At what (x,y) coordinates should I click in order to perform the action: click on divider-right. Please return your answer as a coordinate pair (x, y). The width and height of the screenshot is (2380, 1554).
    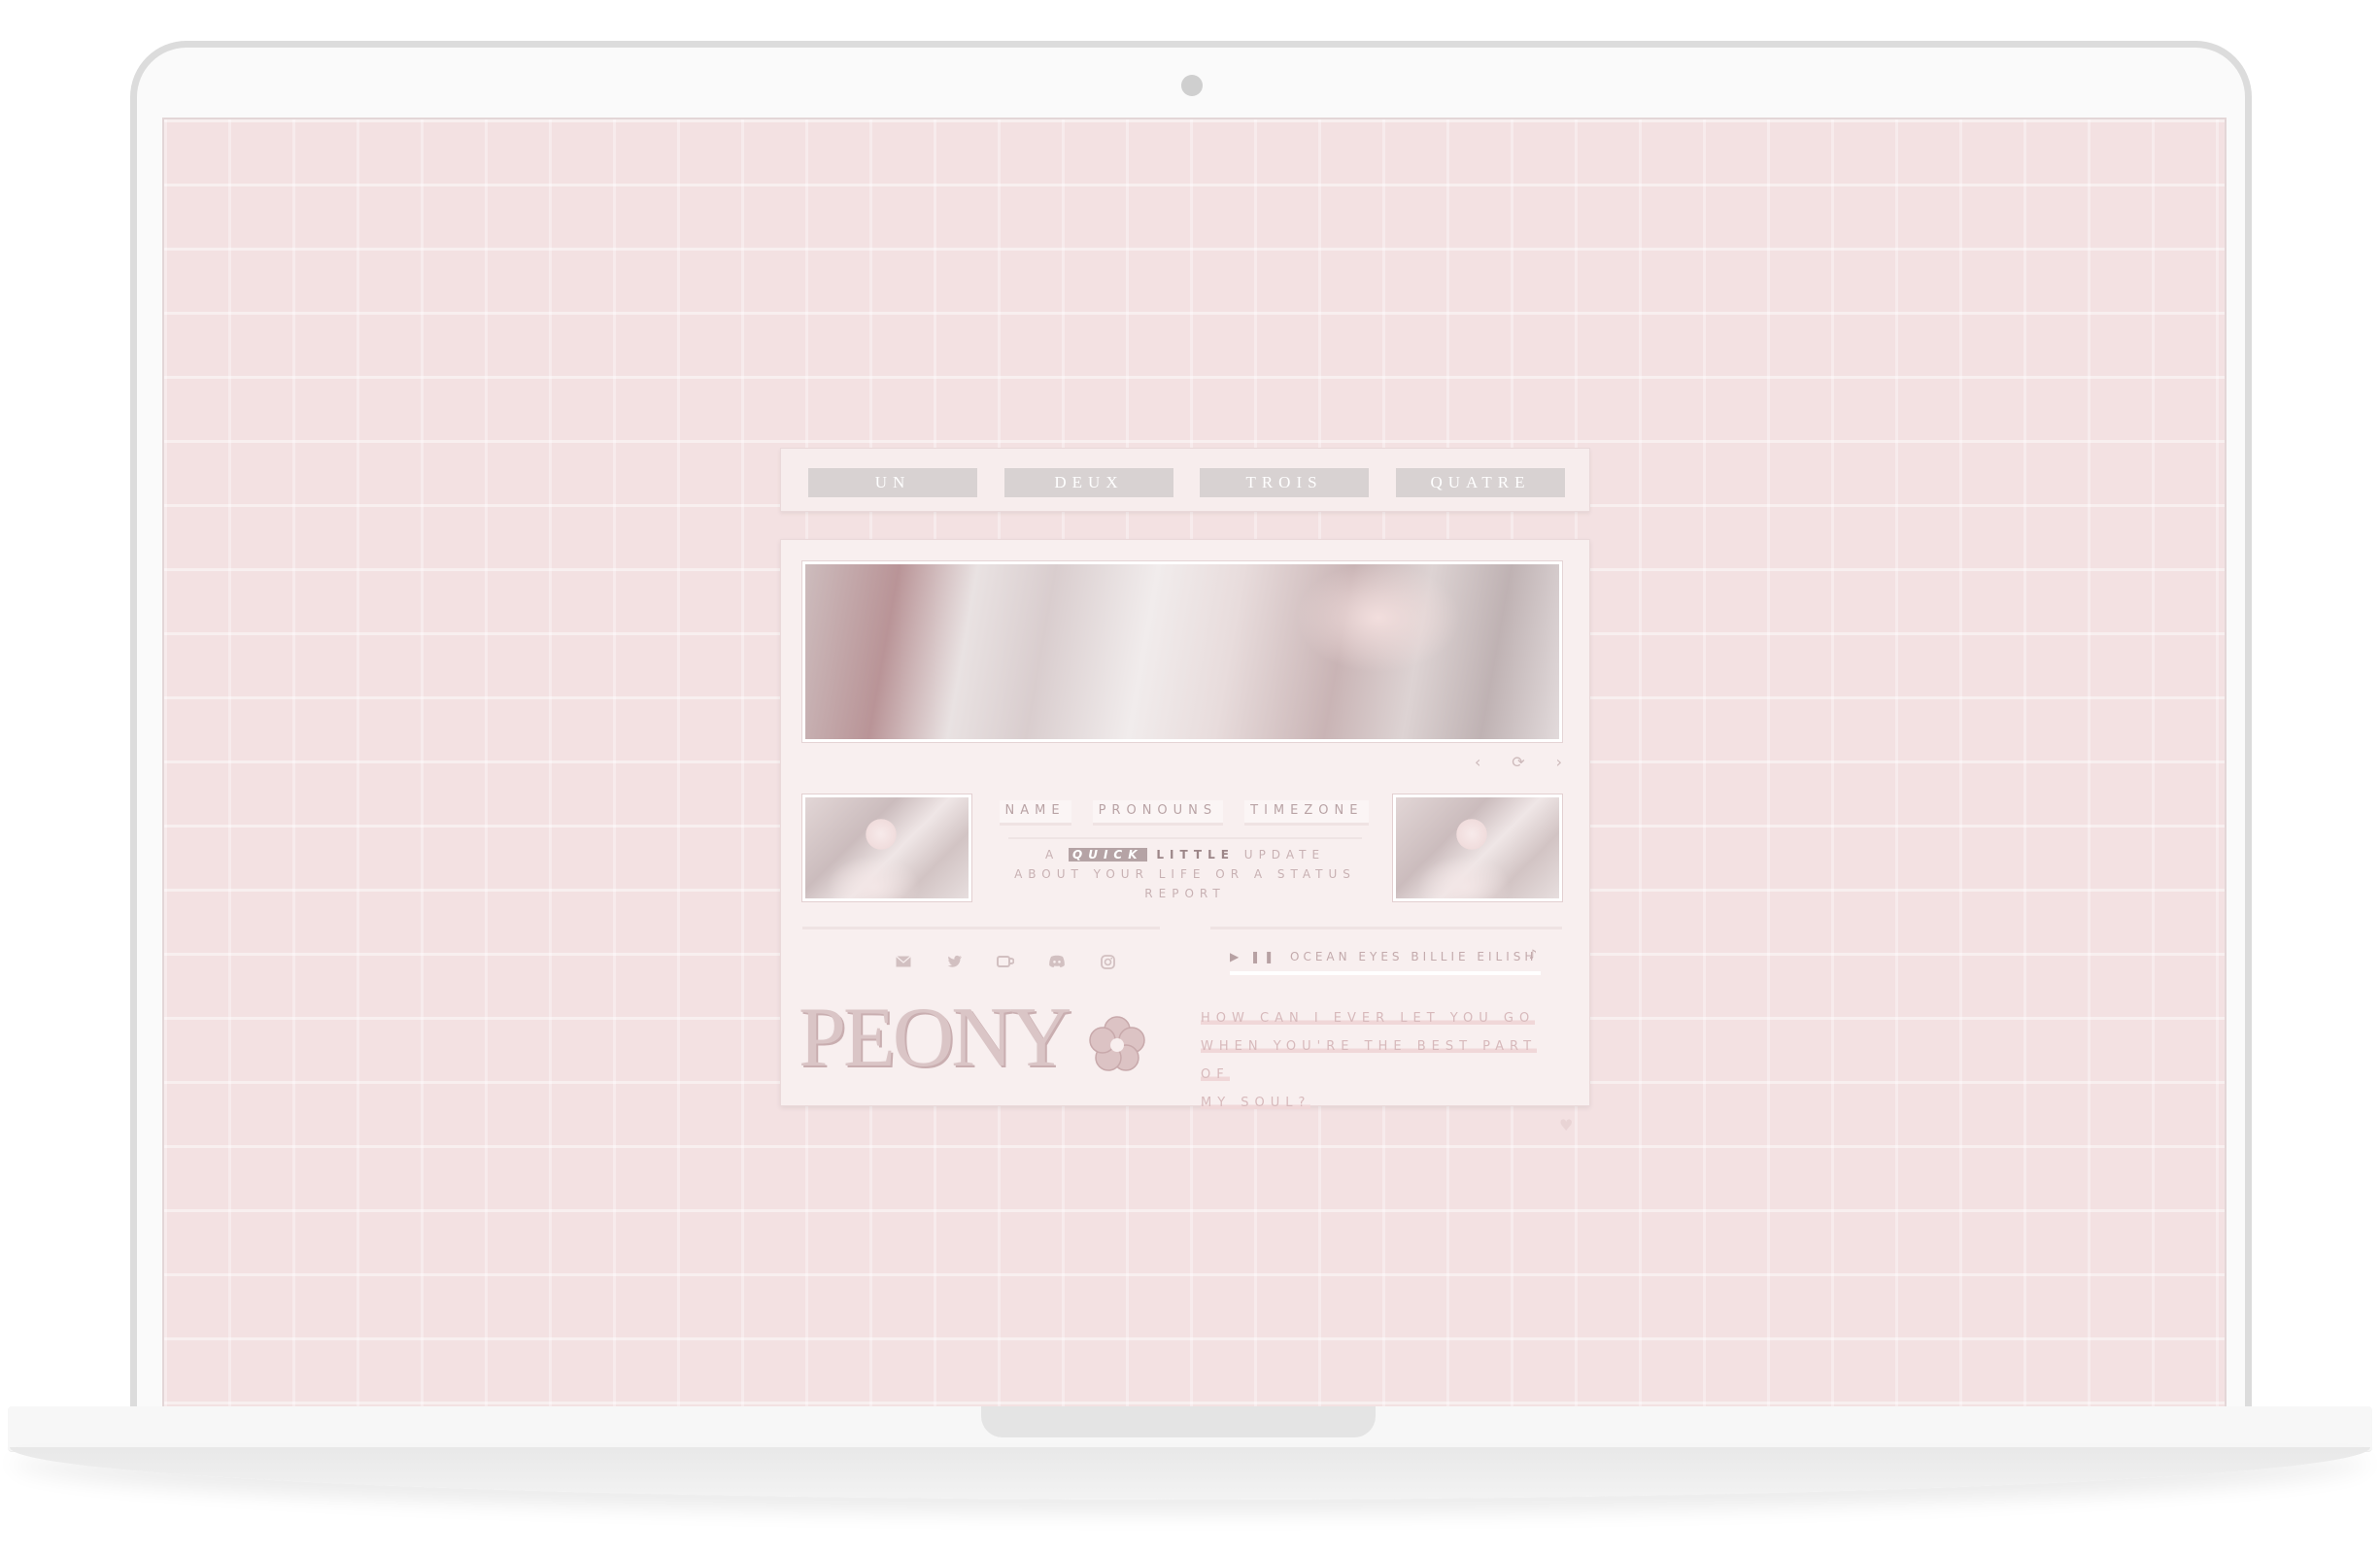
    Looking at the image, I should click on (1386, 928).